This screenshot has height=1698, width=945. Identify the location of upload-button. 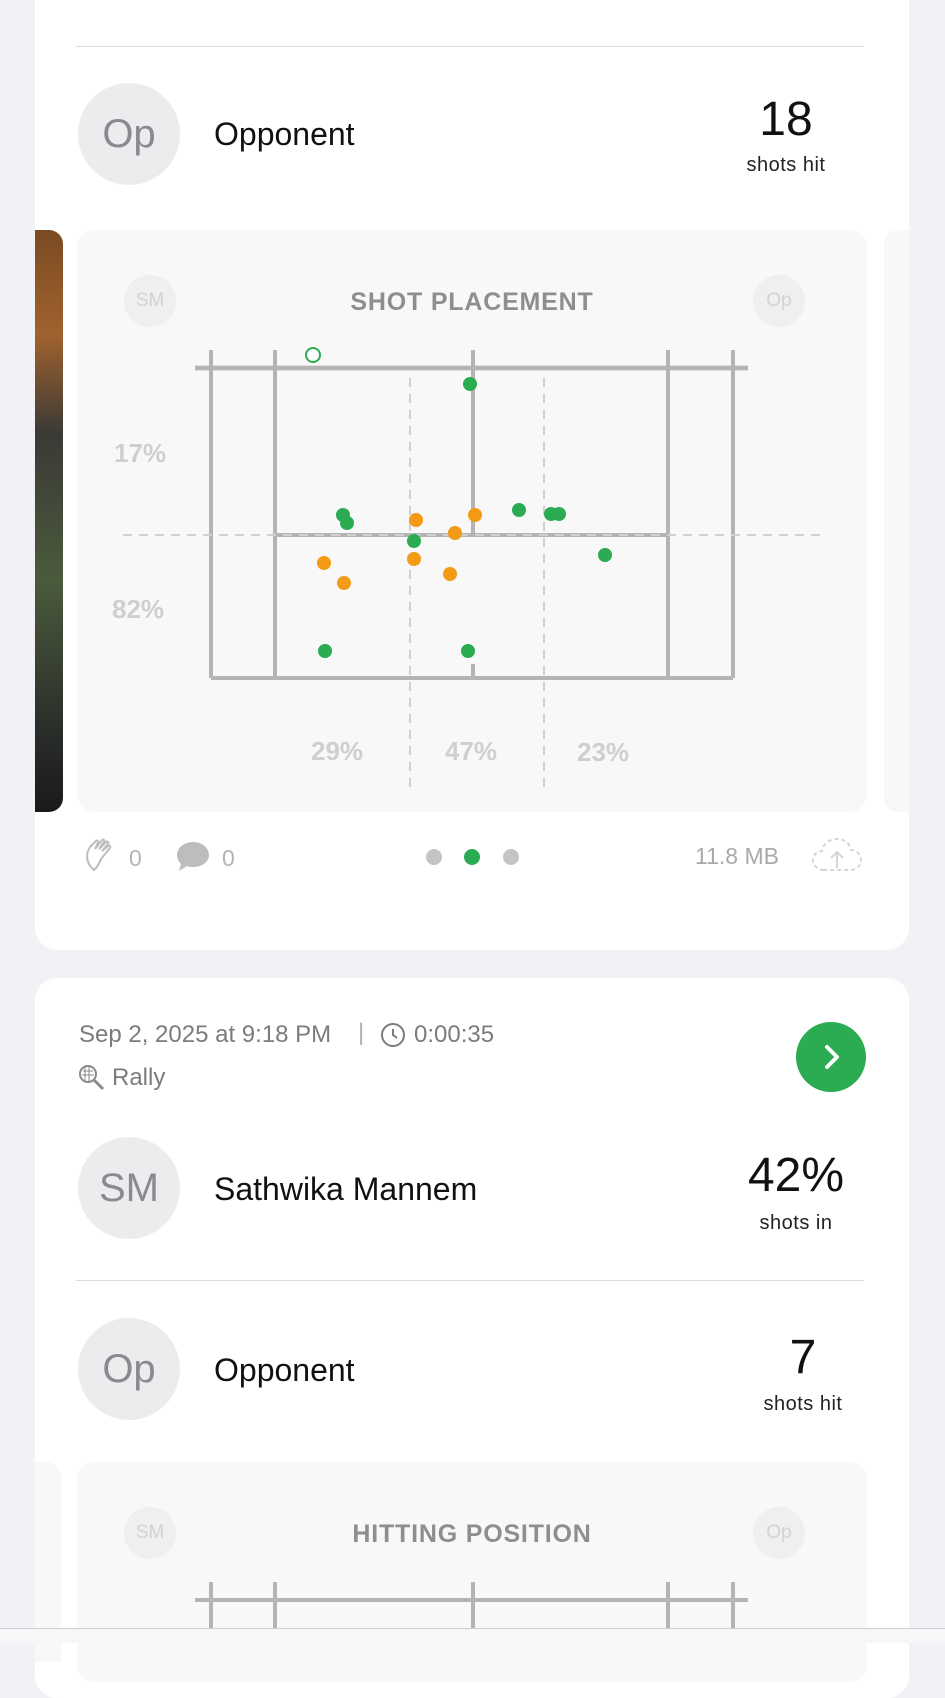
(837, 858).